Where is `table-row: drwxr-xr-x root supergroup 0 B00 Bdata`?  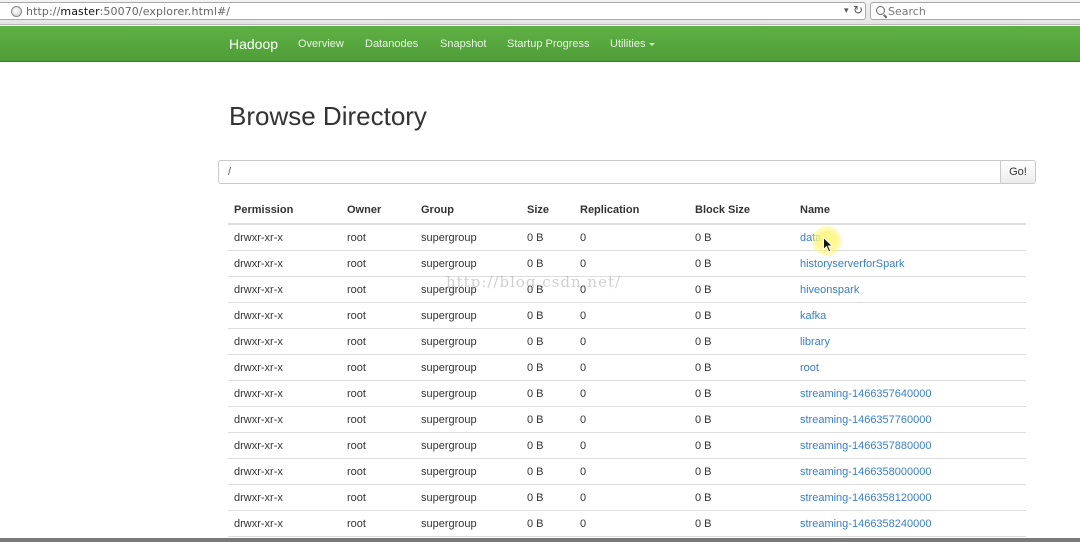 table-row: drwxr-xr-x root supergroup 0 B00 Bdata is located at coordinates (627, 237).